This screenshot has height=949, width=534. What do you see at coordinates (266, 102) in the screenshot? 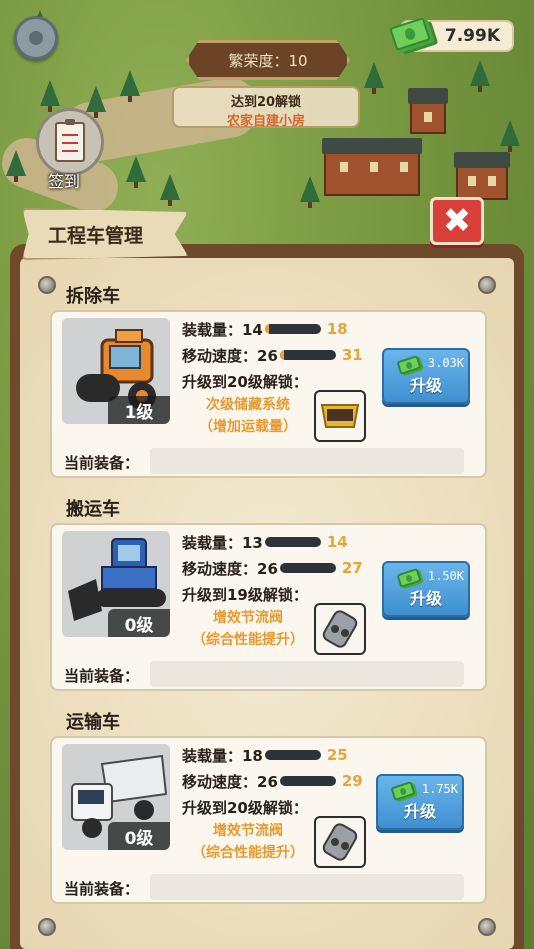
I see `unlock-requirement: 达到20解锁` at bounding box center [266, 102].